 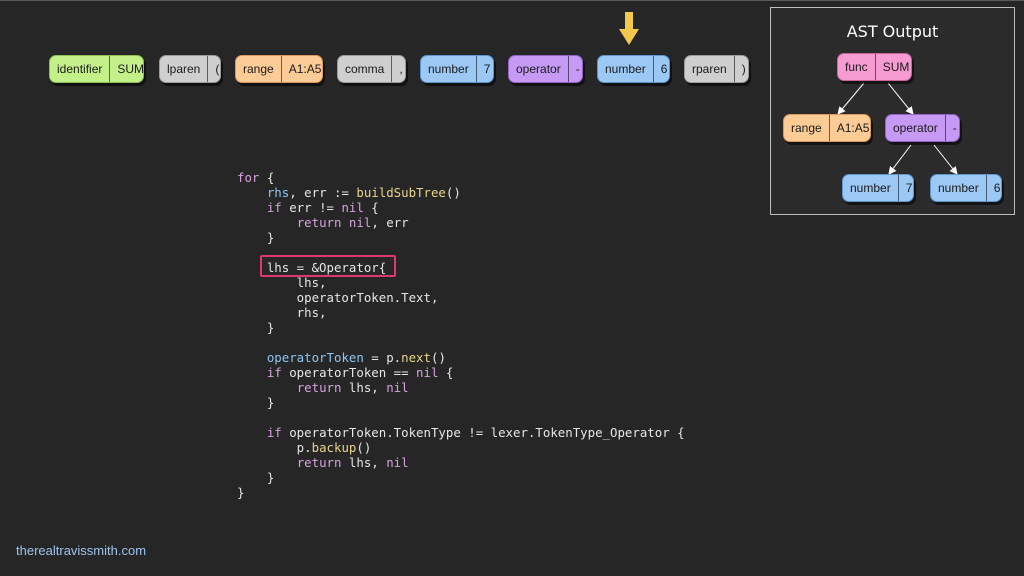 I want to click on footer-credit: therealtravissmith.com, so click(x=81, y=550).